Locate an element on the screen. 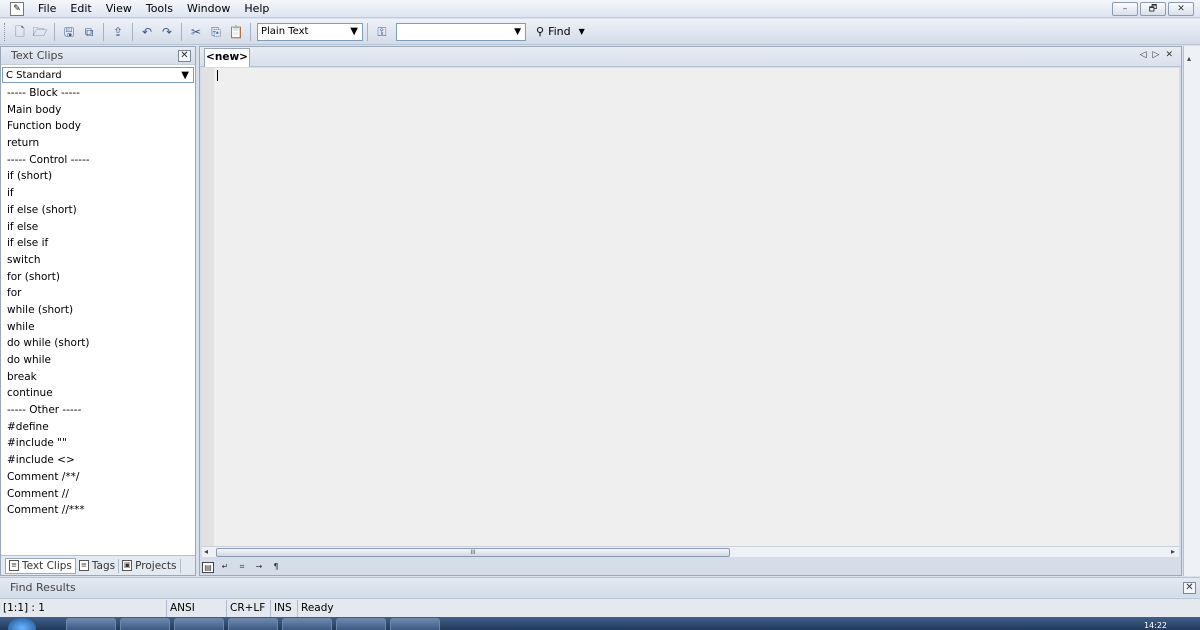 This screenshot has height=630, width=1200. list-item: if else (short) is located at coordinates (101, 210).